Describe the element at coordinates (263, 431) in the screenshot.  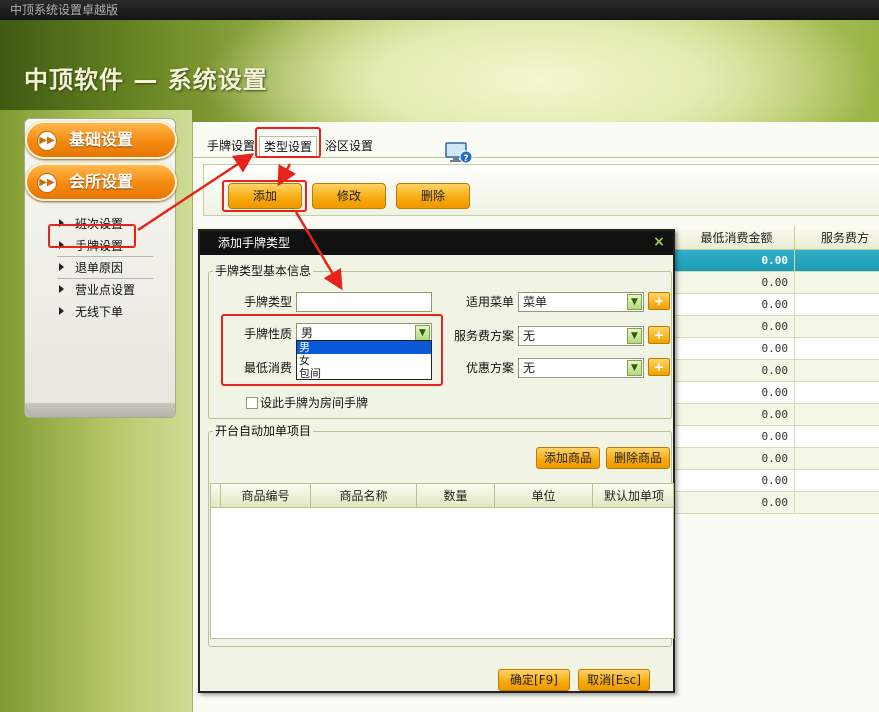
I see `group-title: 开台自动加单项目` at that location.